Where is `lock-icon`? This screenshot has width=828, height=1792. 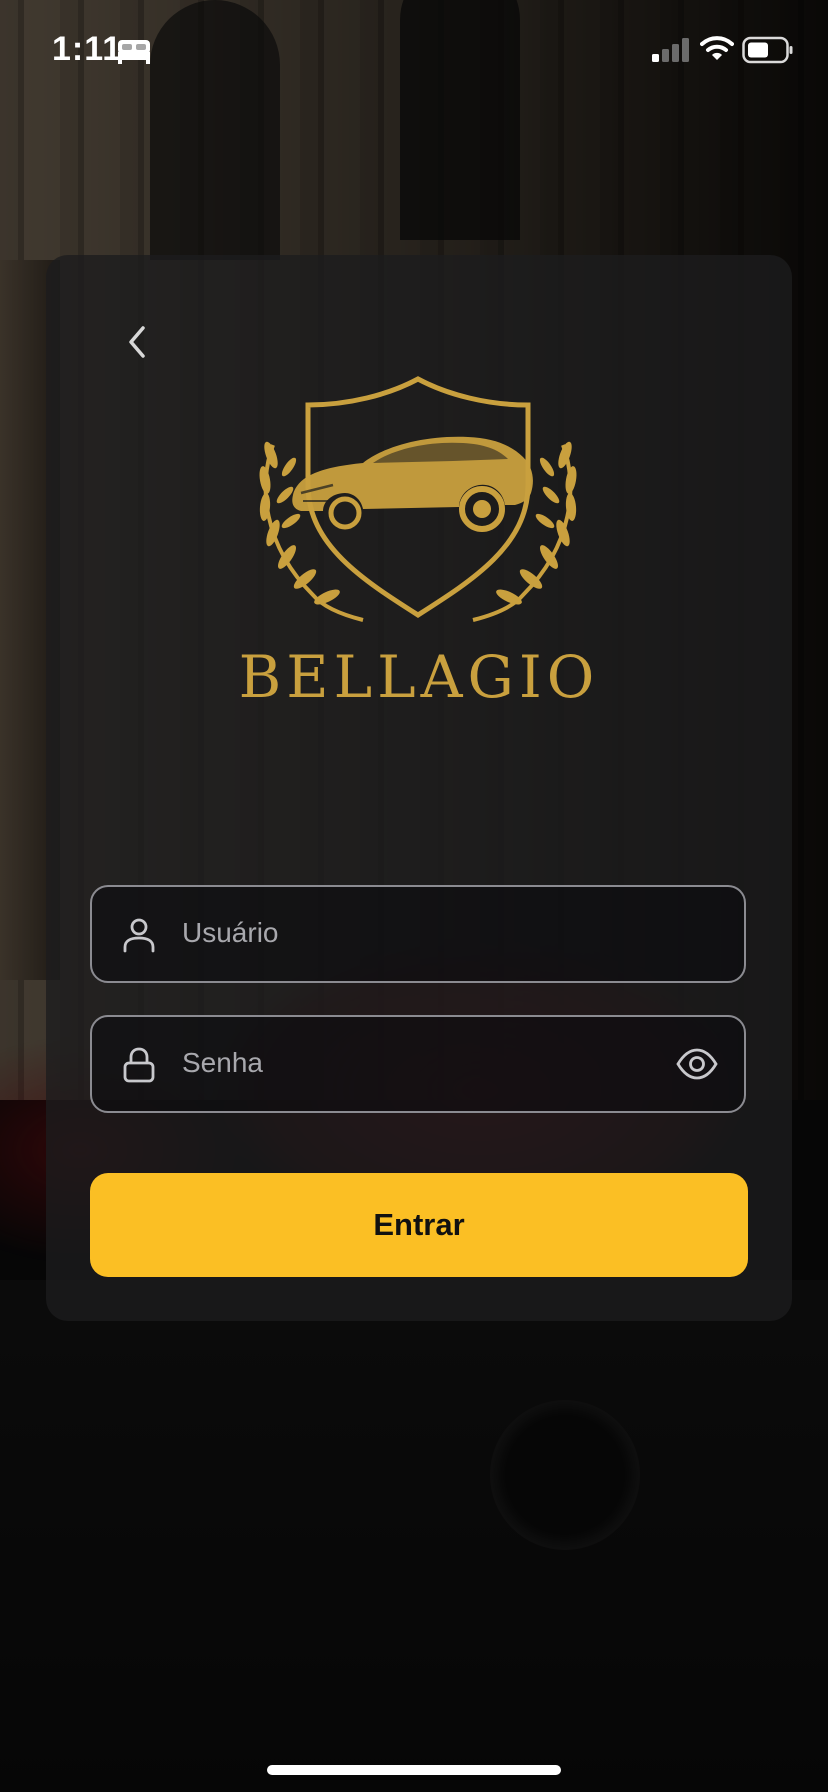 lock-icon is located at coordinates (139, 1065).